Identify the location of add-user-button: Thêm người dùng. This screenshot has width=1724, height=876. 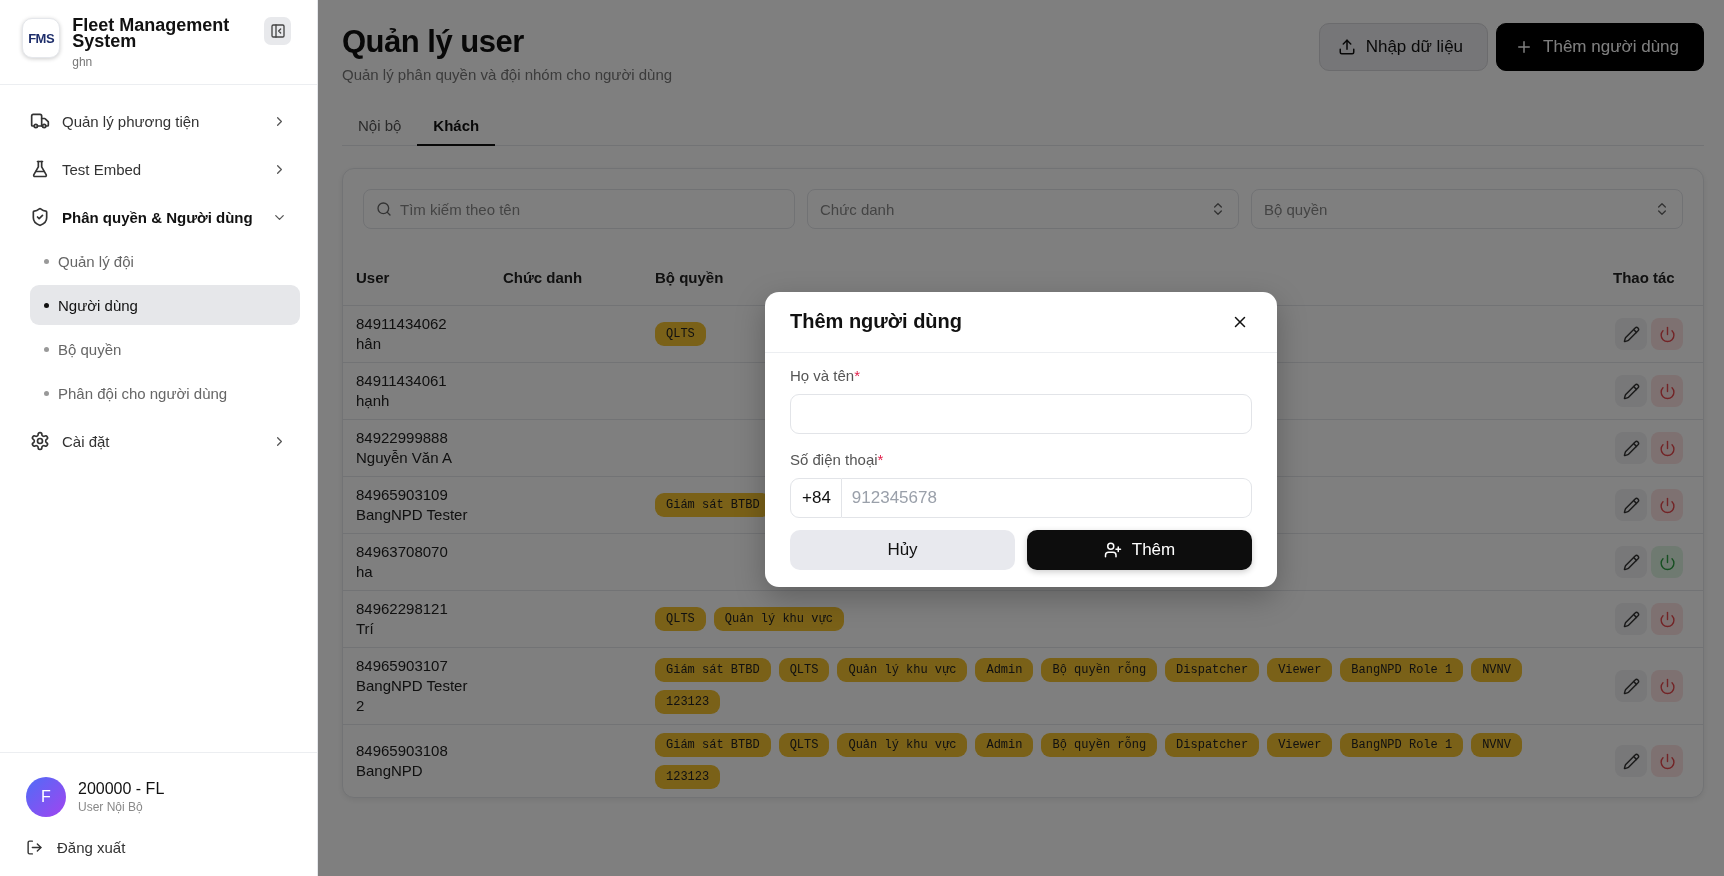
(1600, 47).